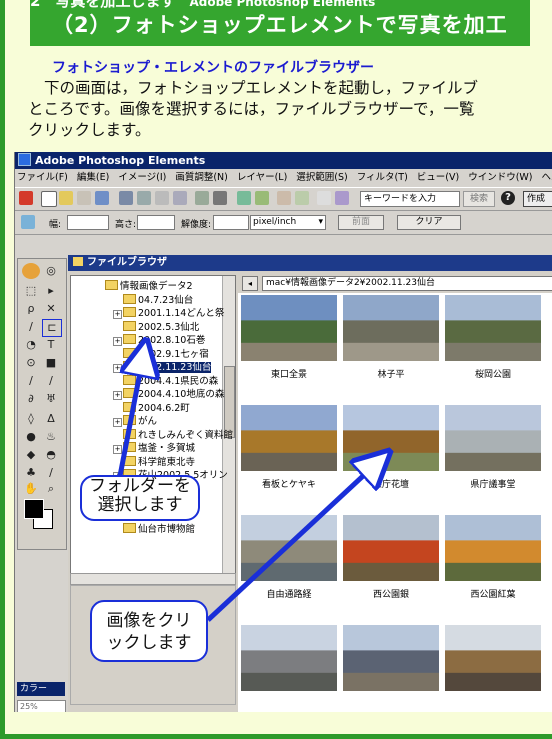 The image size is (552, 739). Describe the element at coordinates (178, 435) in the screenshot. I see `tree-folder-item: れきしみんぞく資料館` at that location.